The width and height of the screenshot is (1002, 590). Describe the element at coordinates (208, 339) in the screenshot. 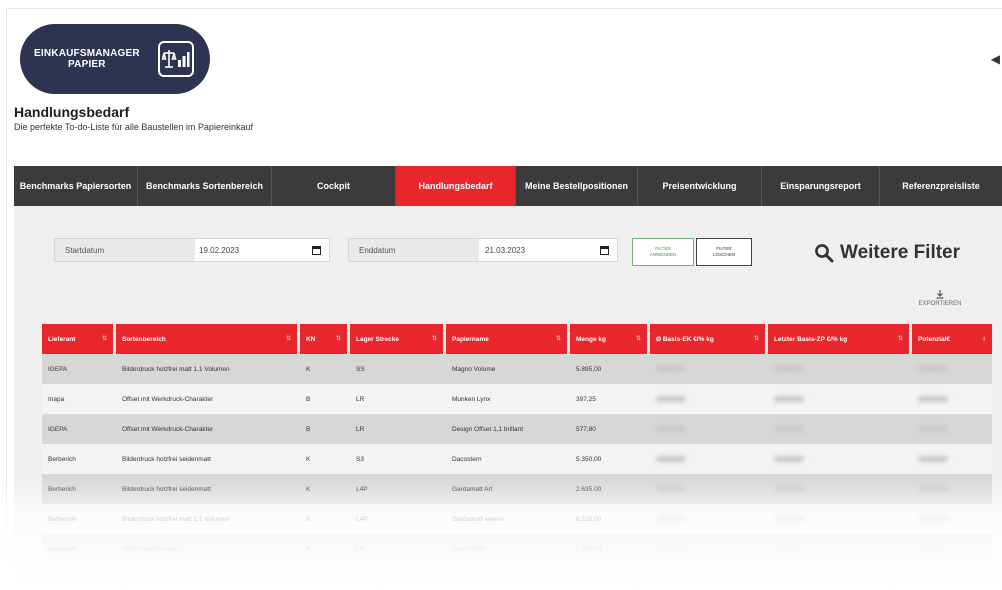

I see `column-header-sortenbereich: Sortenbereich ⇅` at that location.